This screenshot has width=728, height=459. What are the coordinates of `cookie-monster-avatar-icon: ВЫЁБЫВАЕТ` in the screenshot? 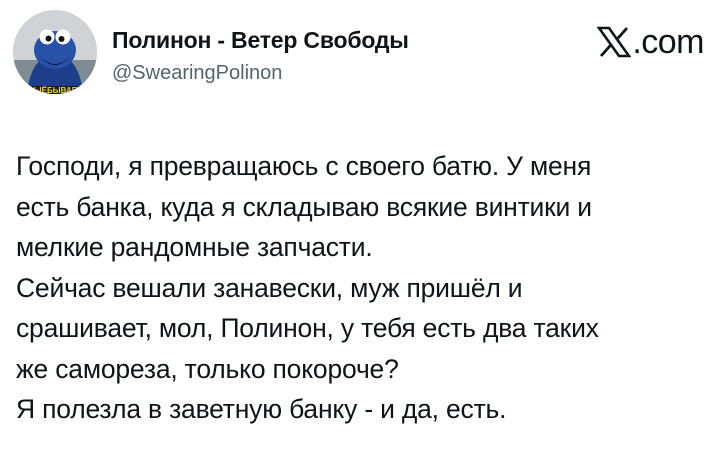 It's located at (55, 52).